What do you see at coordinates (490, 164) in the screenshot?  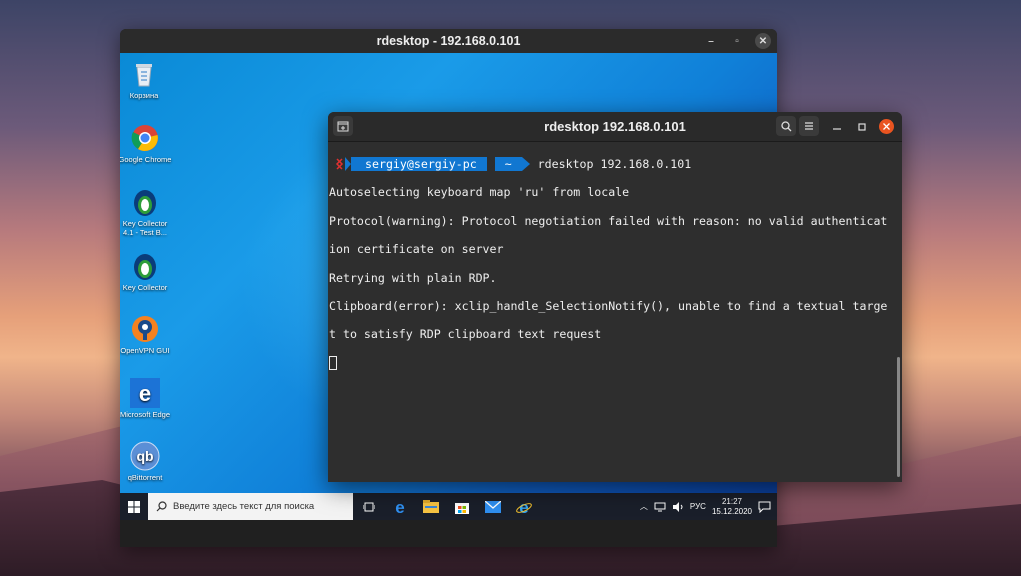 I see `prompt-separator-icon` at bounding box center [490, 164].